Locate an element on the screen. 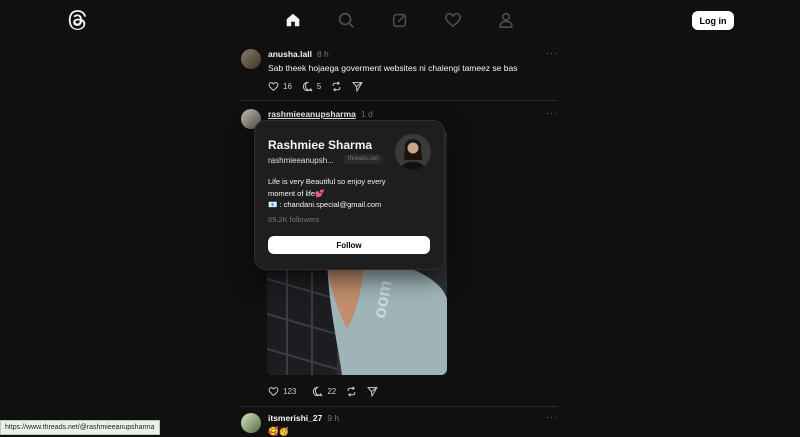 This screenshot has height=437, width=800. bio-email: 📧 : chandani.special@gmail.com is located at coordinates (325, 204).